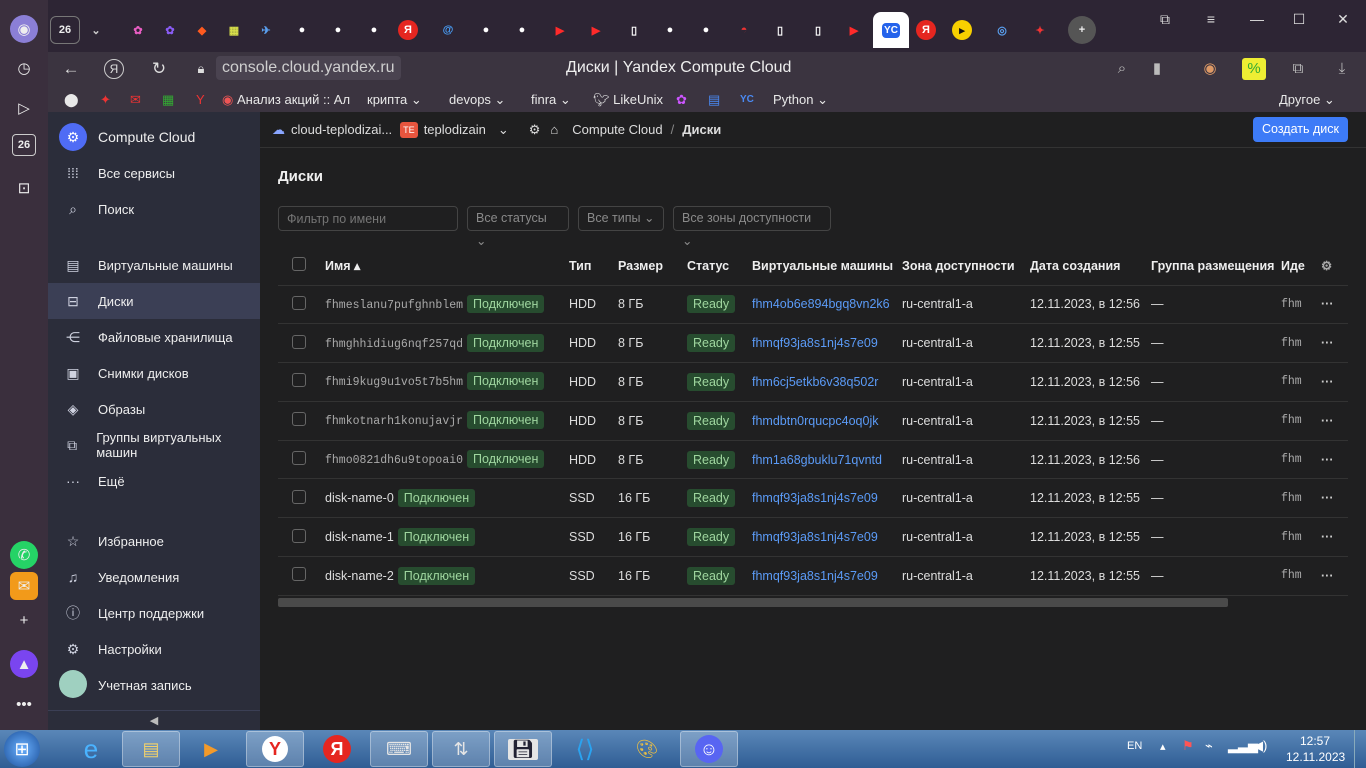 This screenshot has width=1366, height=768. What do you see at coordinates (359, 537) in the screenshot?
I see `disk-name: disk-name-1` at bounding box center [359, 537].